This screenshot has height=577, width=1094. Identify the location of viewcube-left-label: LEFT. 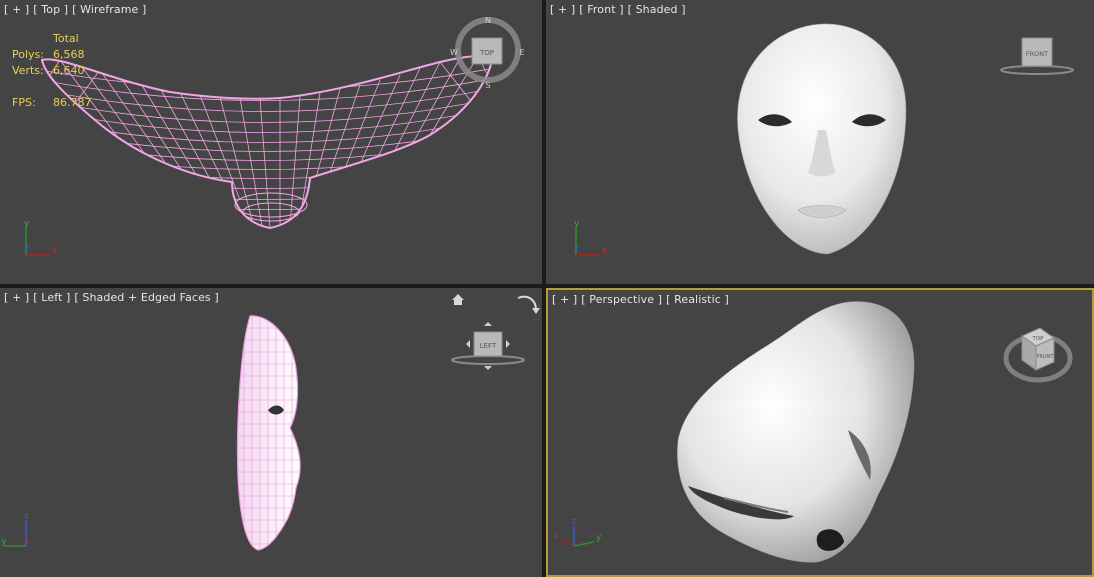
(488, 346).